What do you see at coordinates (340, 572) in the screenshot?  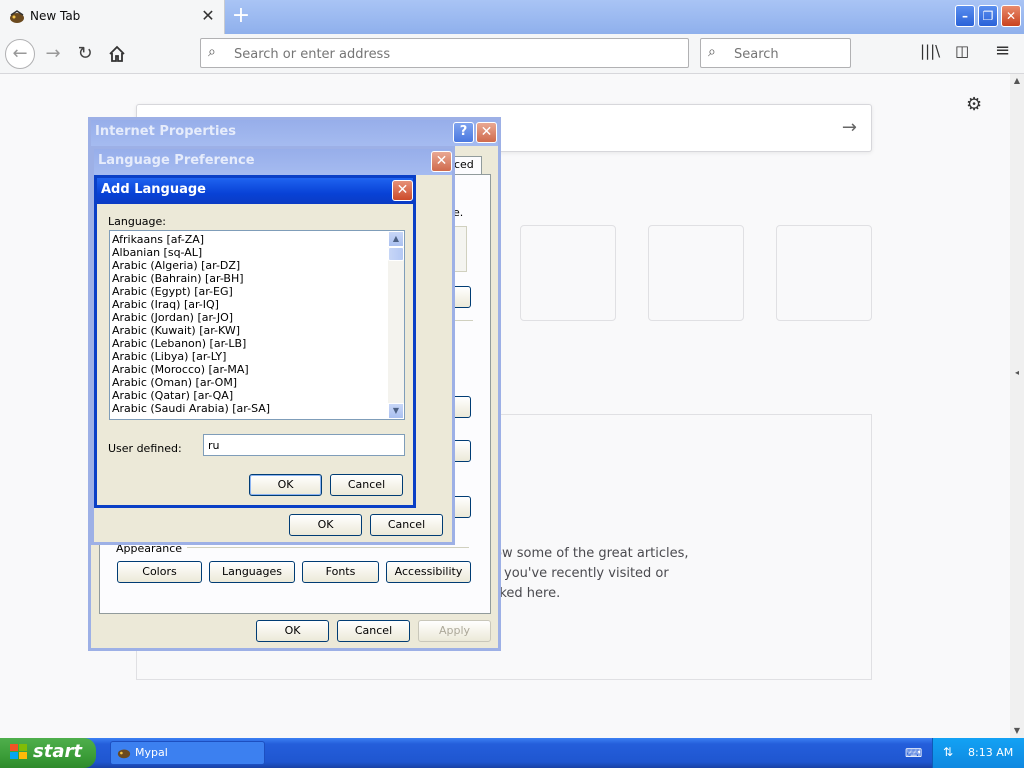 I see `fonts-button: Fonts` at bounding box center [340, 572].